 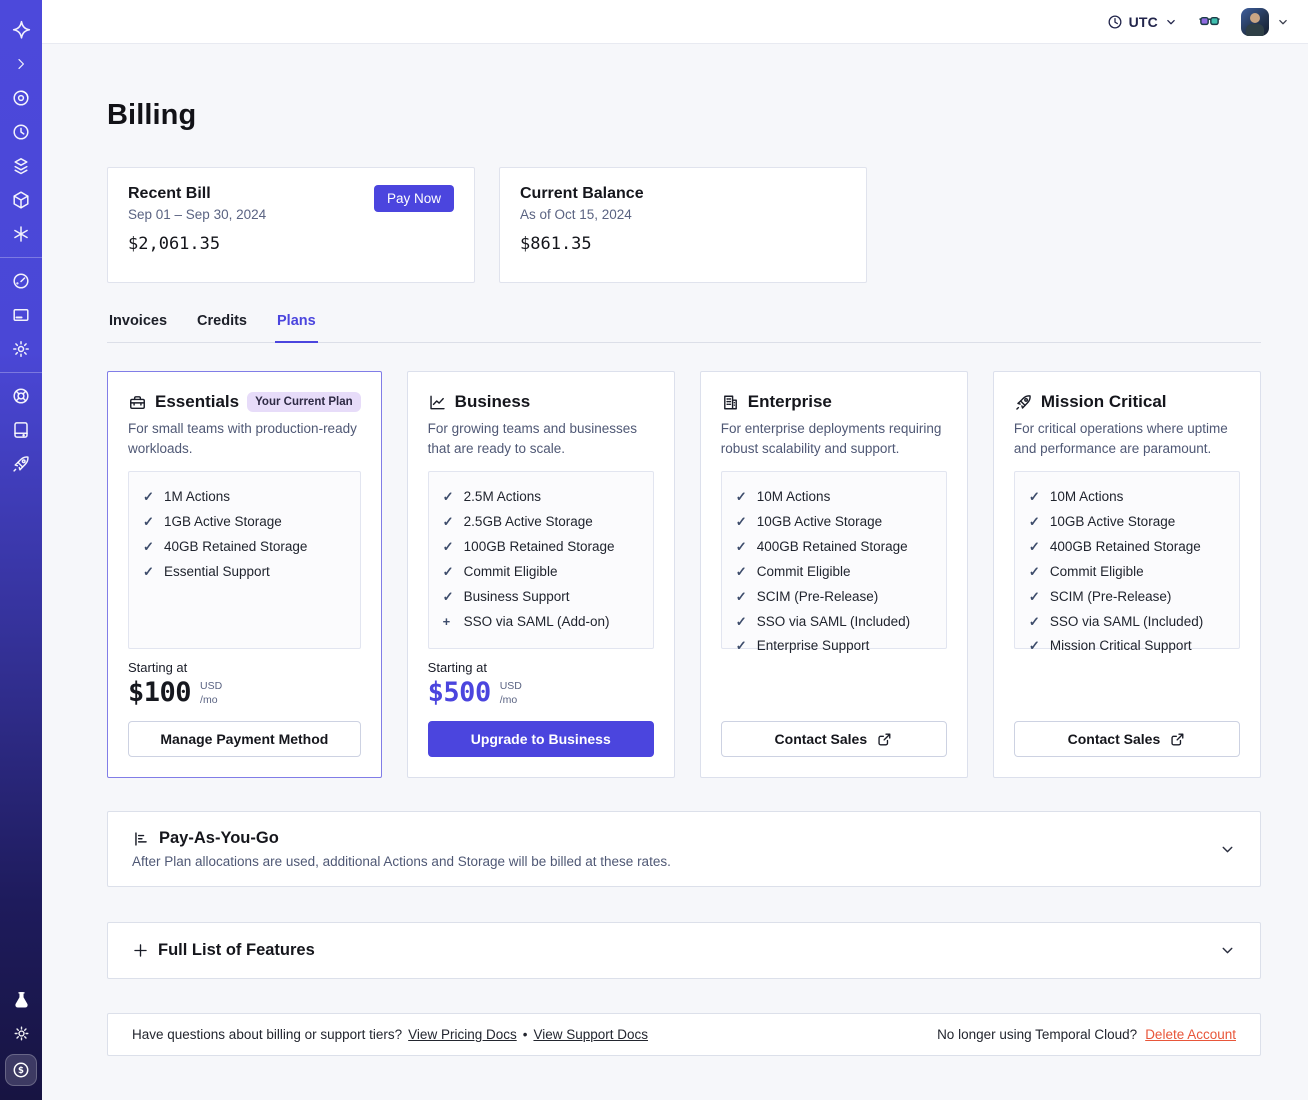 I want to click on full-features-accordion: Full List of Features, so click(x=684, y=950).